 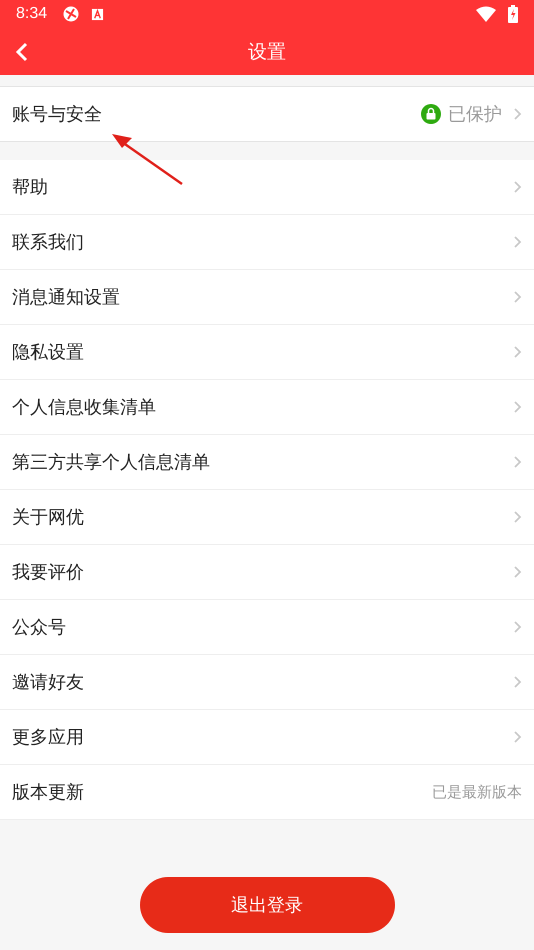 What do you see at coordinates (267, 187) in the screenshot?
I see `settings-row: 帮助` at bounding box center [267, 187].